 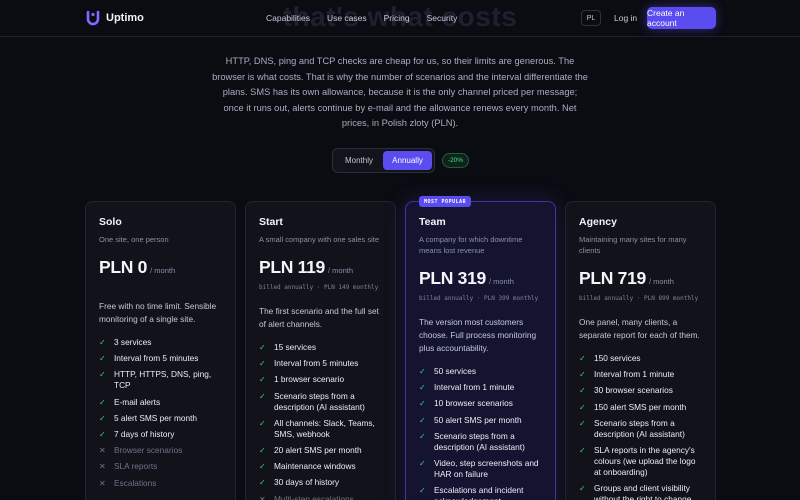 I want to click on feature-text: 50 services, so click(x=455, y=371).